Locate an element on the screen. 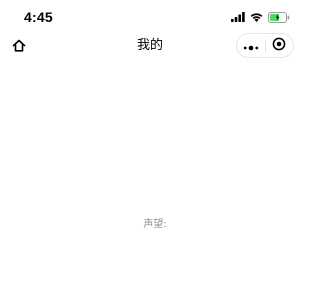 The height and width of the screenshot is (300, 320). reputation-row: 声望: is located at coordinates (150, 225).